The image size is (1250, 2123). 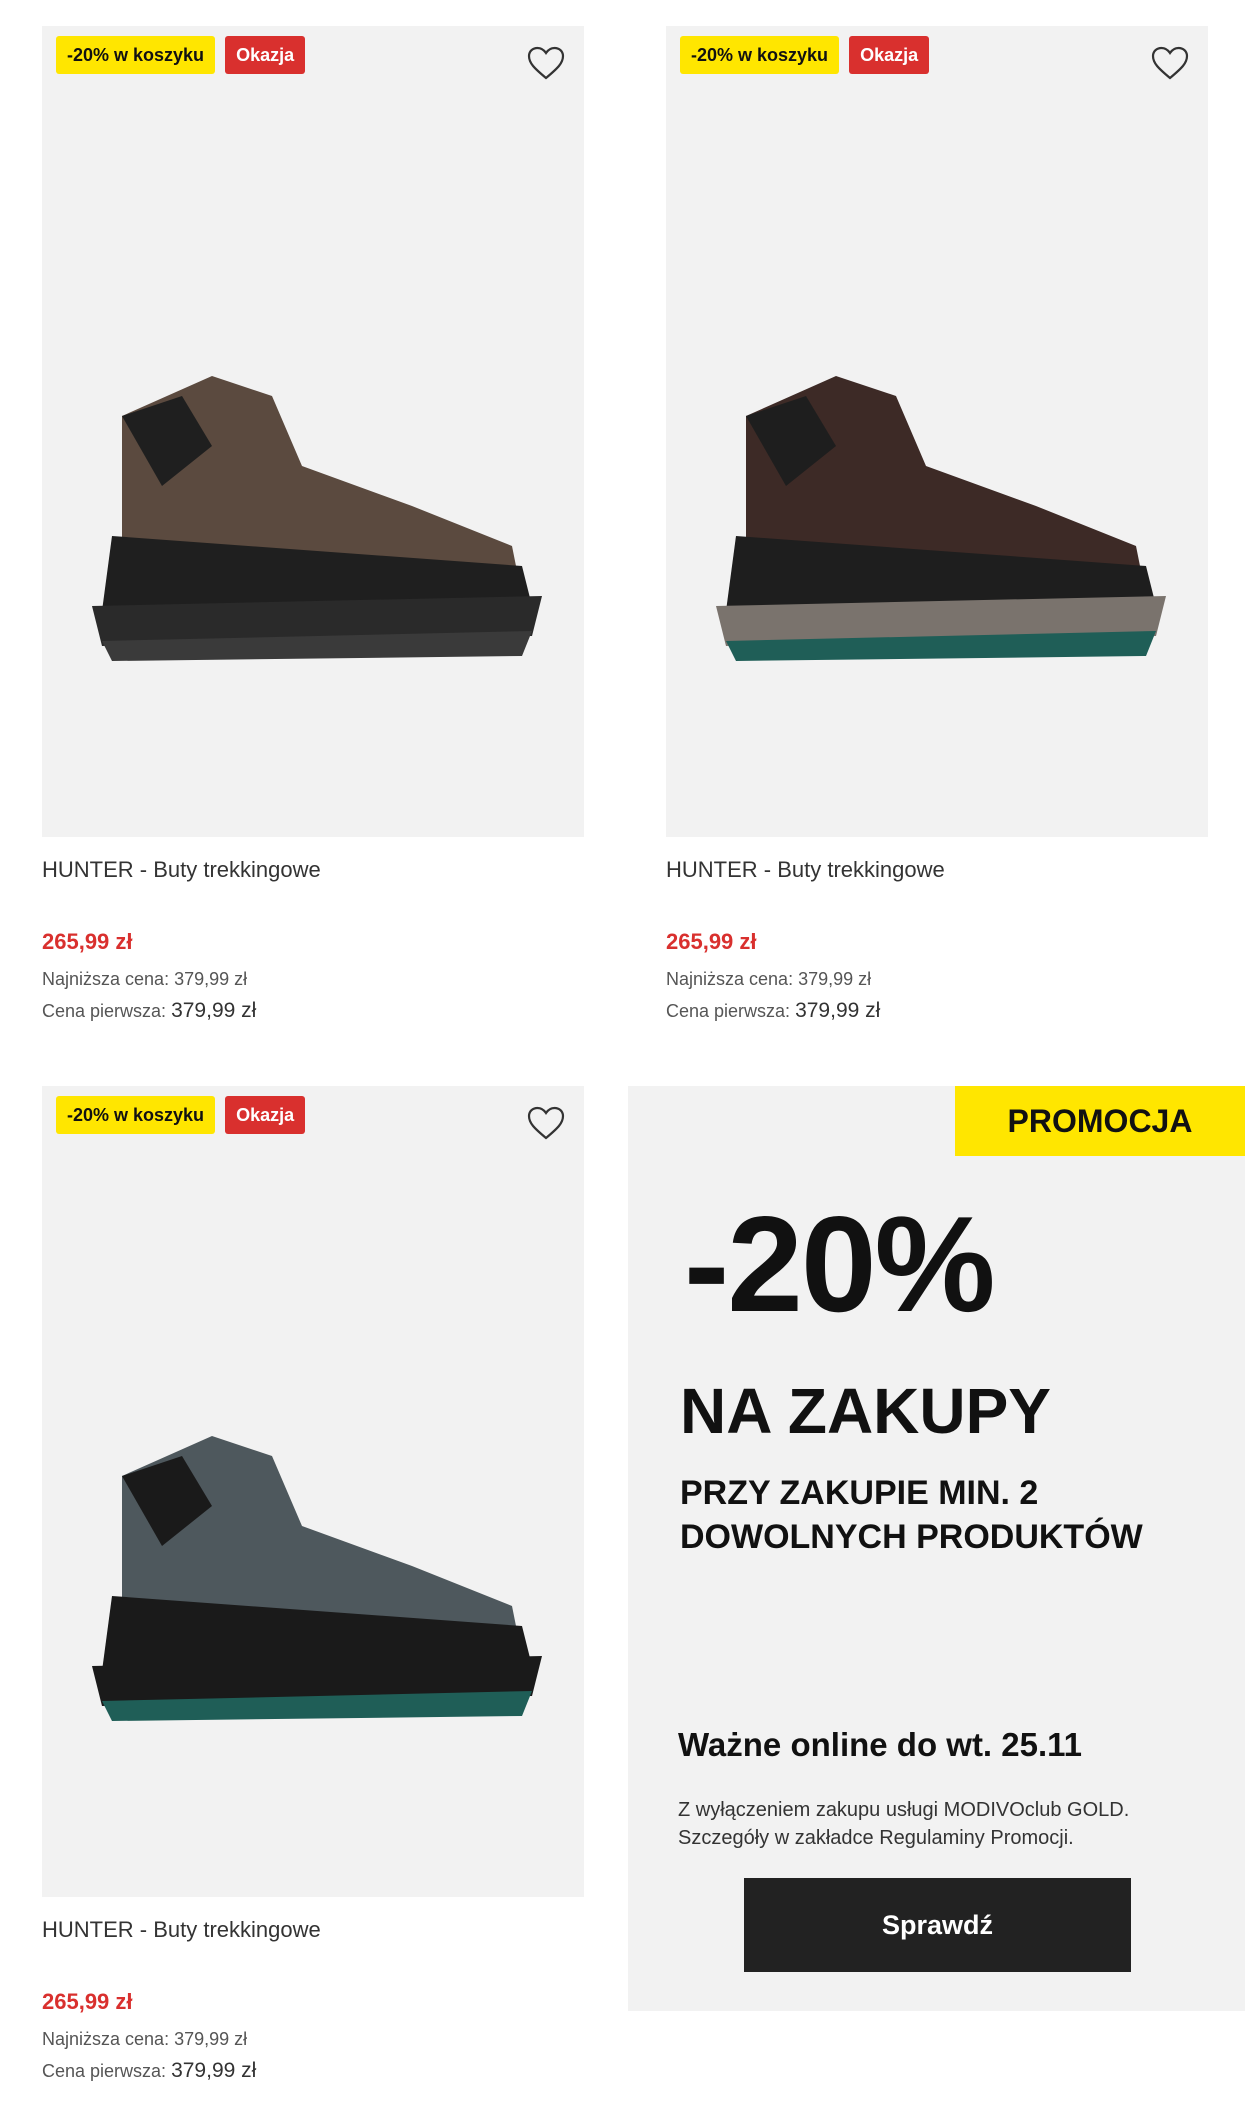 What do you see at coordinates (1100, 1121) in the screenshot?
I see `promo-tag: PROMOCJA` at bounding box center [1100, 1121].